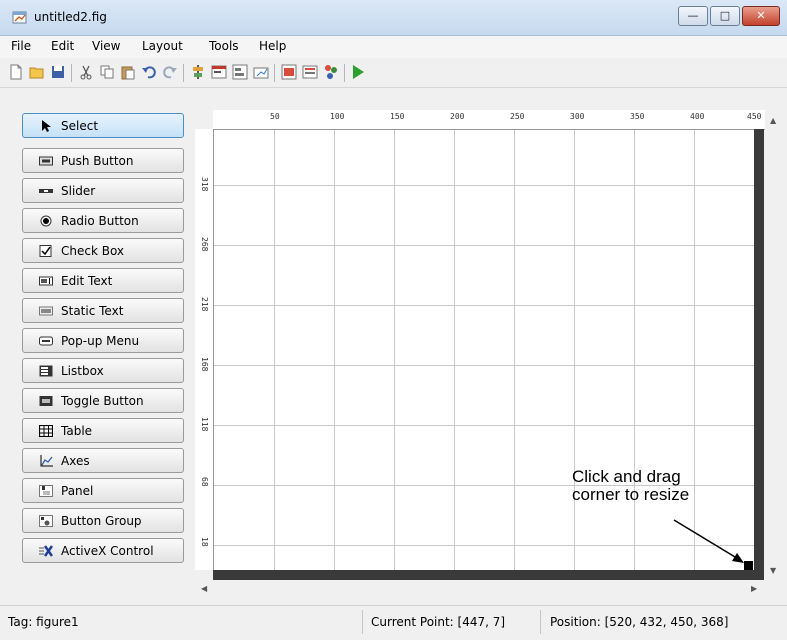 This screenshot has width=787, height=640. What do you see at coordinates (775, 345) in the screenshot?
I see `vertical-scrollbar: ▲ ▼` at bounding box center [775, 345].